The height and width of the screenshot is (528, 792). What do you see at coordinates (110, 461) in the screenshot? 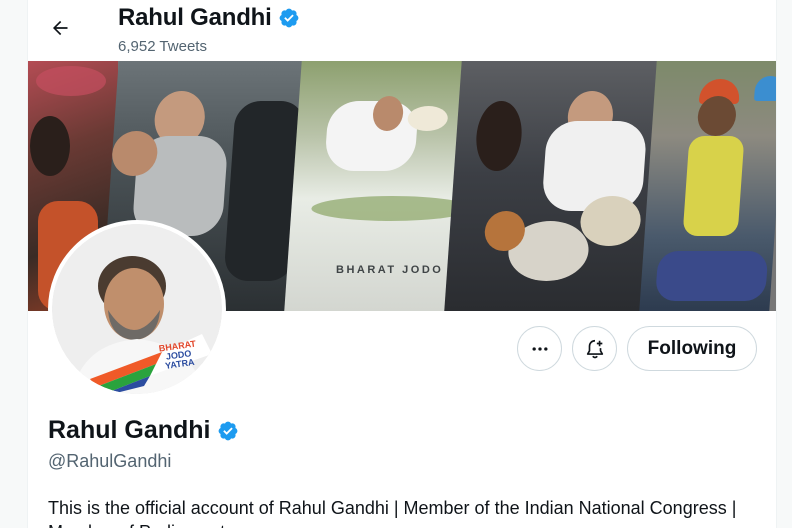
I see `profile-handle: @RahulGandhi` at bounding box center [110, 461].